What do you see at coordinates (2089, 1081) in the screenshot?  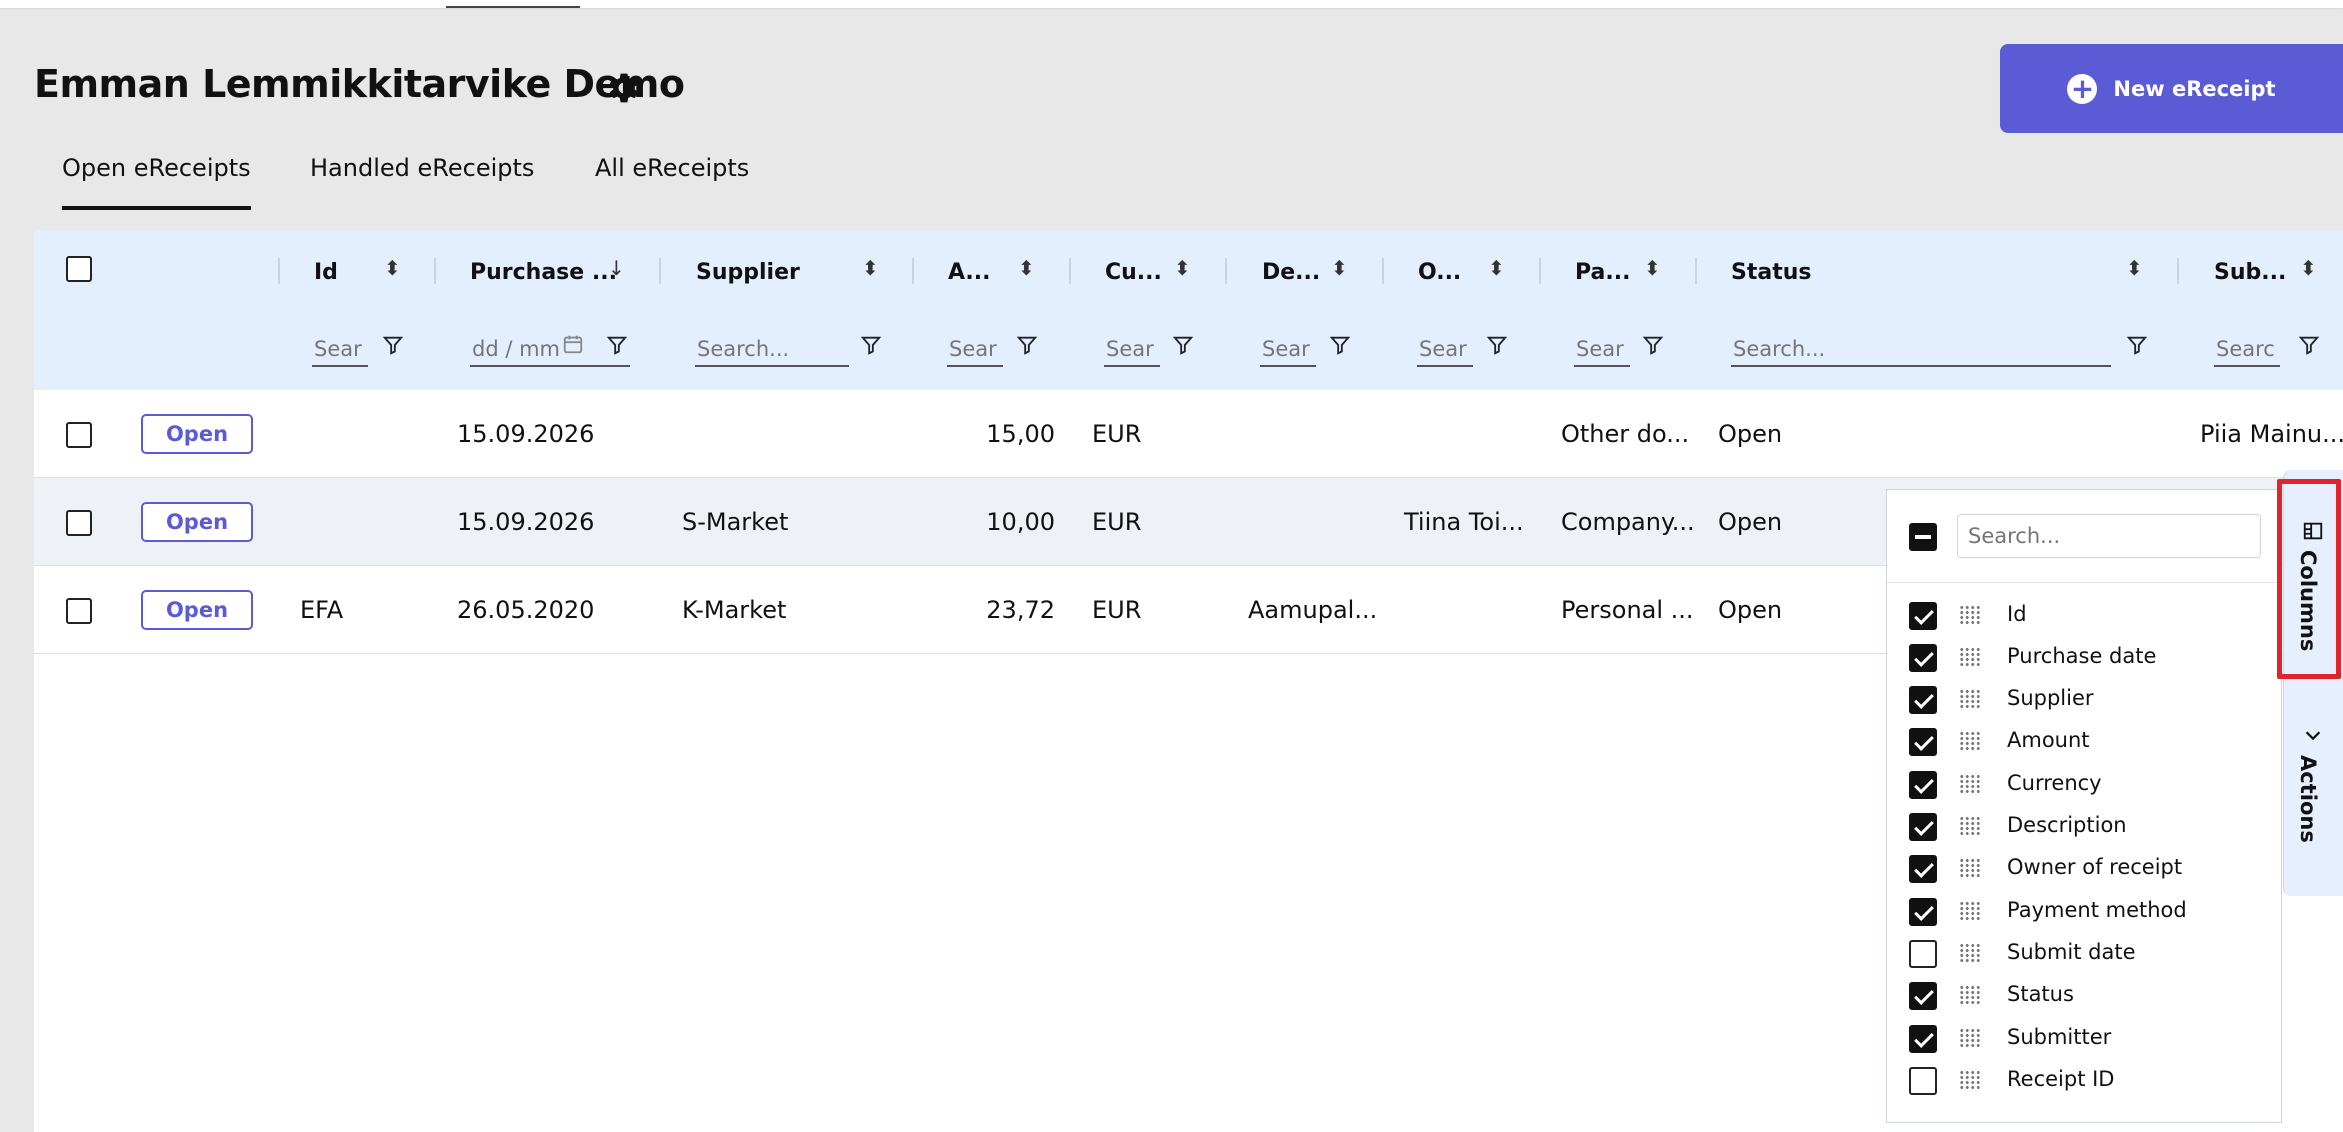 I see `column-toggle-receipt-id: Receipt ID` at bounding box center [2089, 1081].